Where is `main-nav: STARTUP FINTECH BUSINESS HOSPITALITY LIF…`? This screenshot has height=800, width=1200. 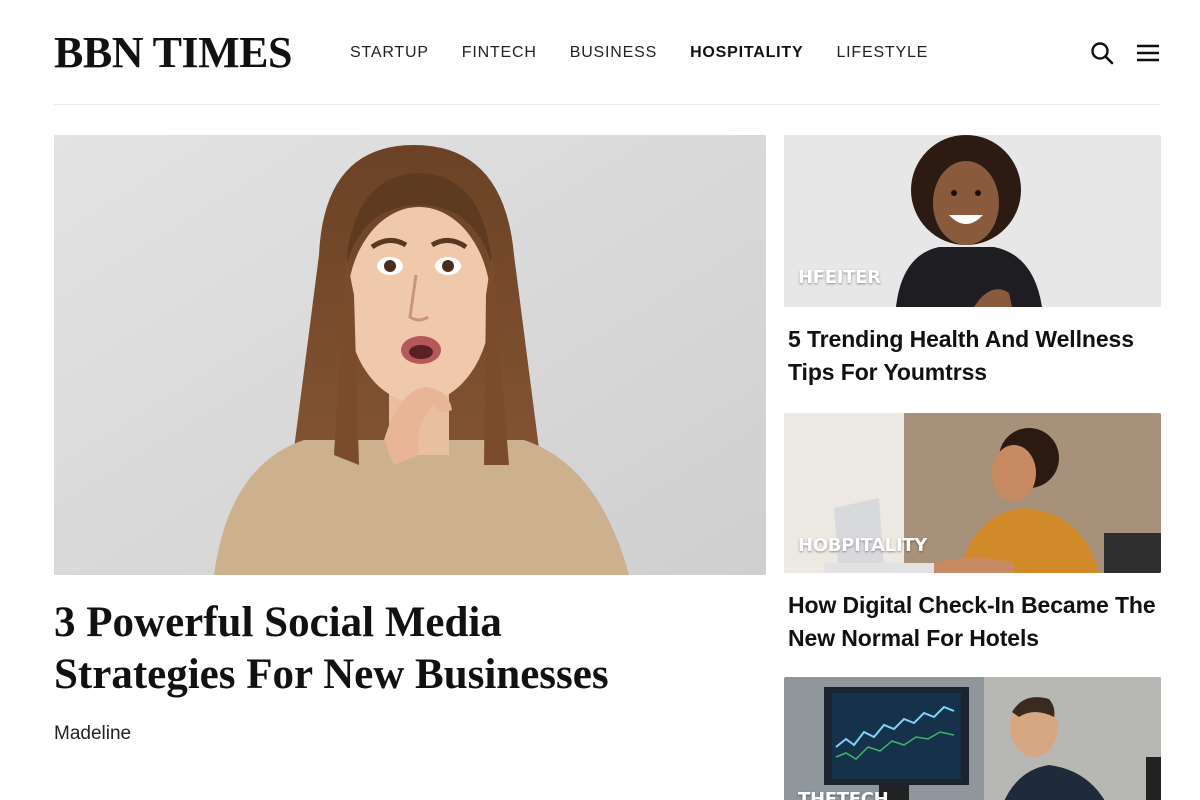
main-nav: STARTUP FINTECH BUSINESS HOSPITALITY LIF… is located at coordinates (655, 53).